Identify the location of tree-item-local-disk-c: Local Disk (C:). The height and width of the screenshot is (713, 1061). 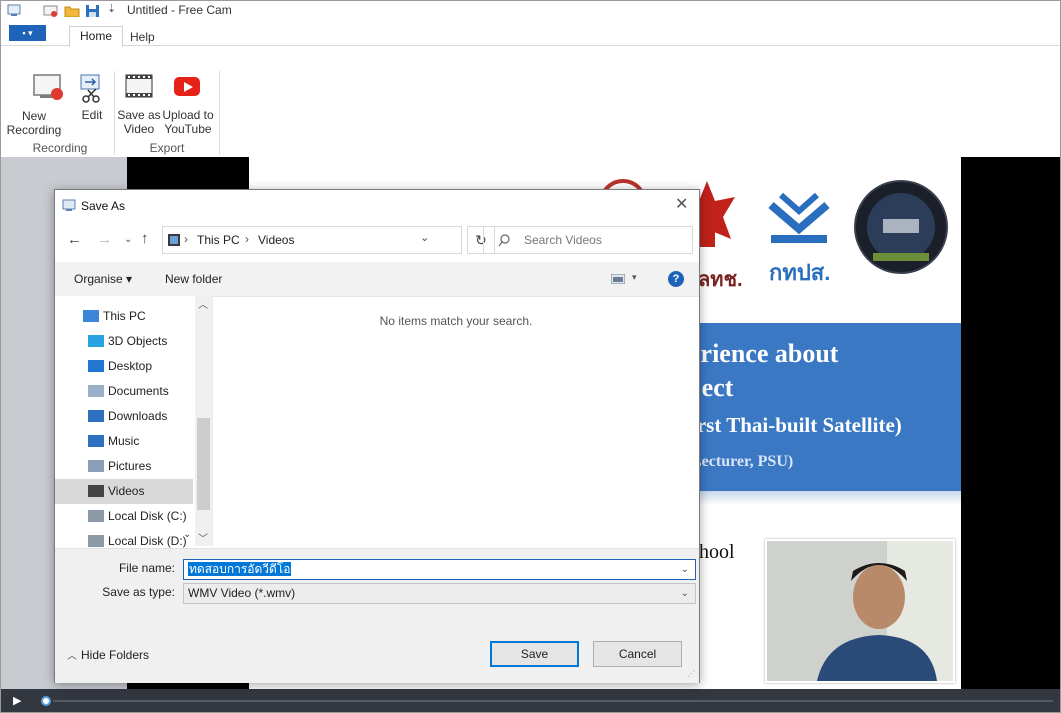
(124, 516).